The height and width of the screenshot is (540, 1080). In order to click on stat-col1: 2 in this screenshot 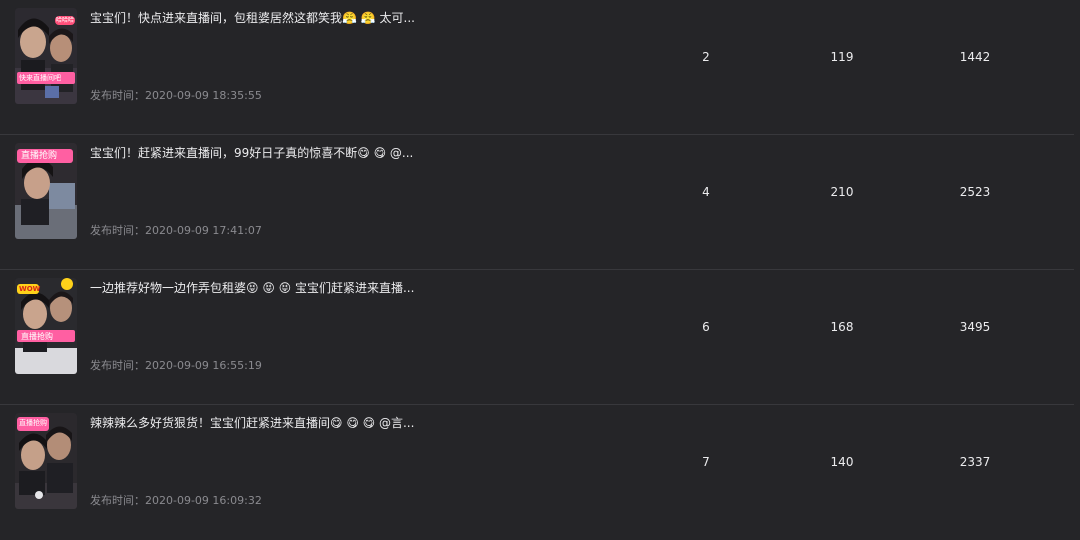, I will do `click(706, 57)`.